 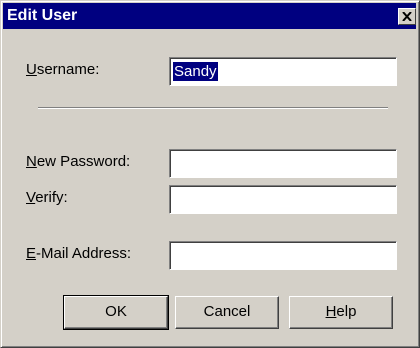 What do you see at coordinates (283, 199) in the screenshot?
I see `verify-field` at bounding box center [283, 199].